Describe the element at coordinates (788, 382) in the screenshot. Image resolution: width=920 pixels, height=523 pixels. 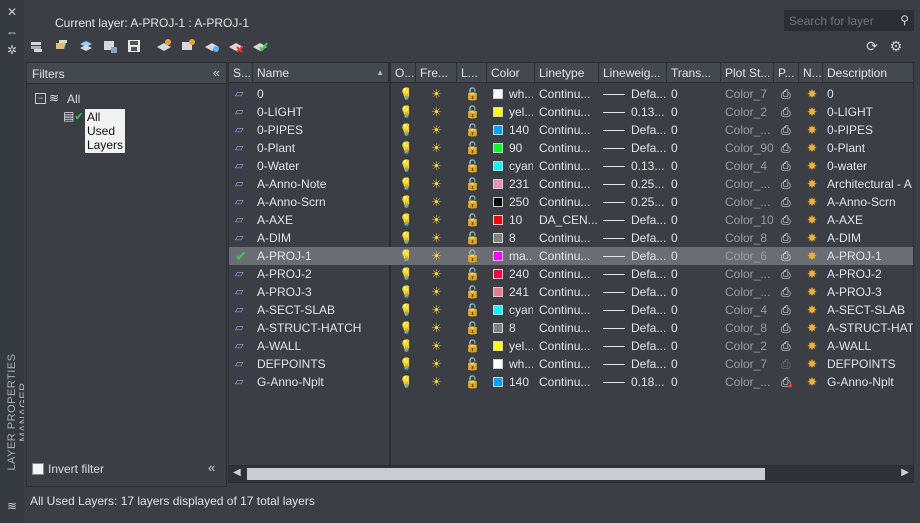
I see `no-plot-icon: ⎙ ●` at that location.